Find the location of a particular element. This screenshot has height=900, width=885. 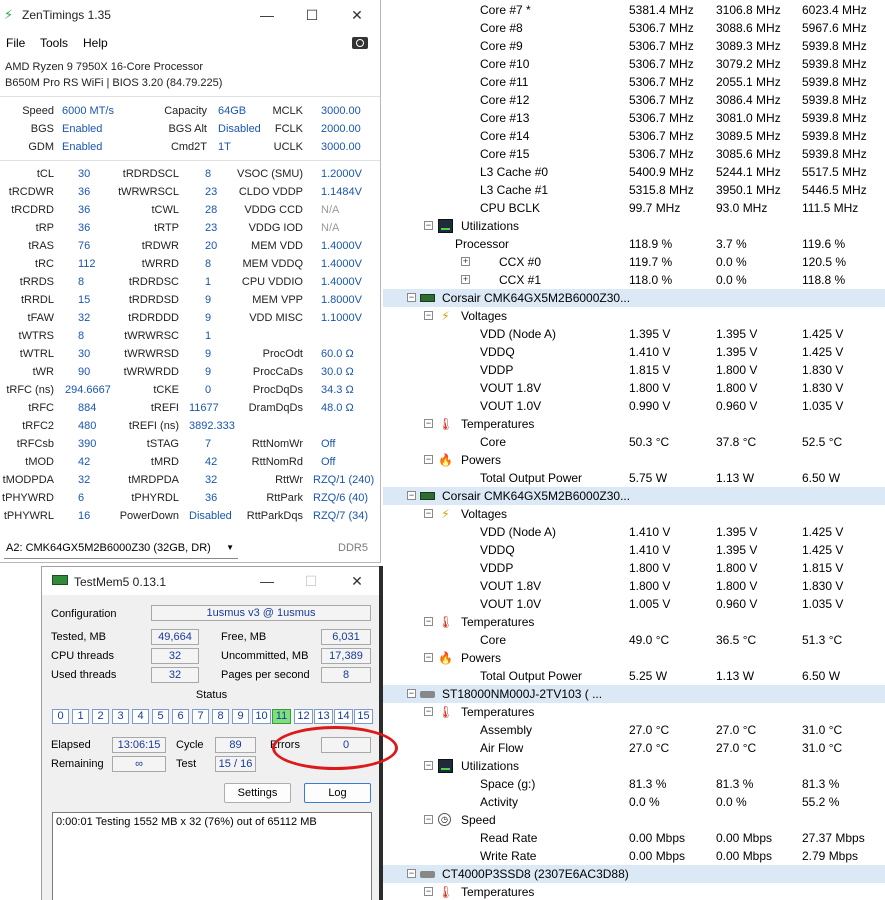

sensor-row: Write Rate 0.00 Mbps 0.00 Mbps 2.79 Mbps is located at coordinates (634, 856).